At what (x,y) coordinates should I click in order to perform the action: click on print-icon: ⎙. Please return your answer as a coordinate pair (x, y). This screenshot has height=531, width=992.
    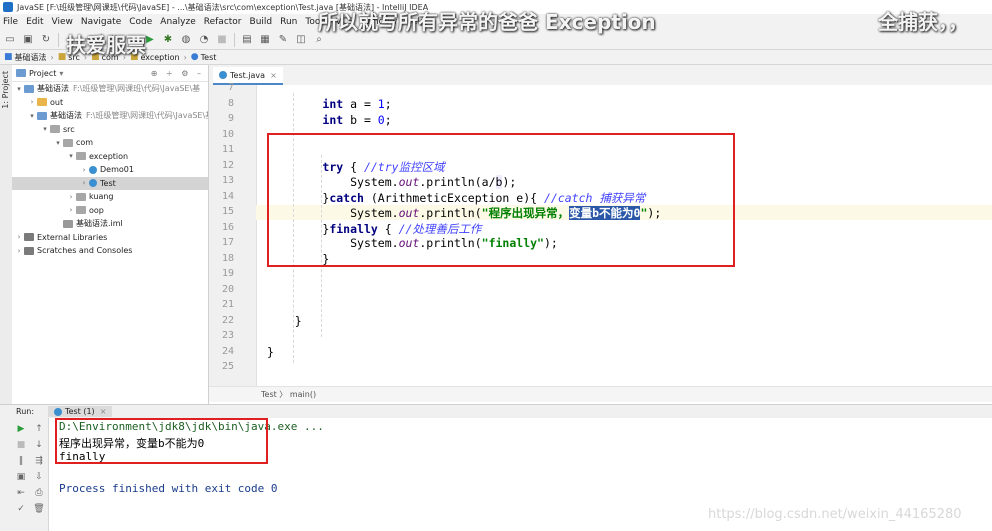
    Looking at the image, I should click on (39, 493).